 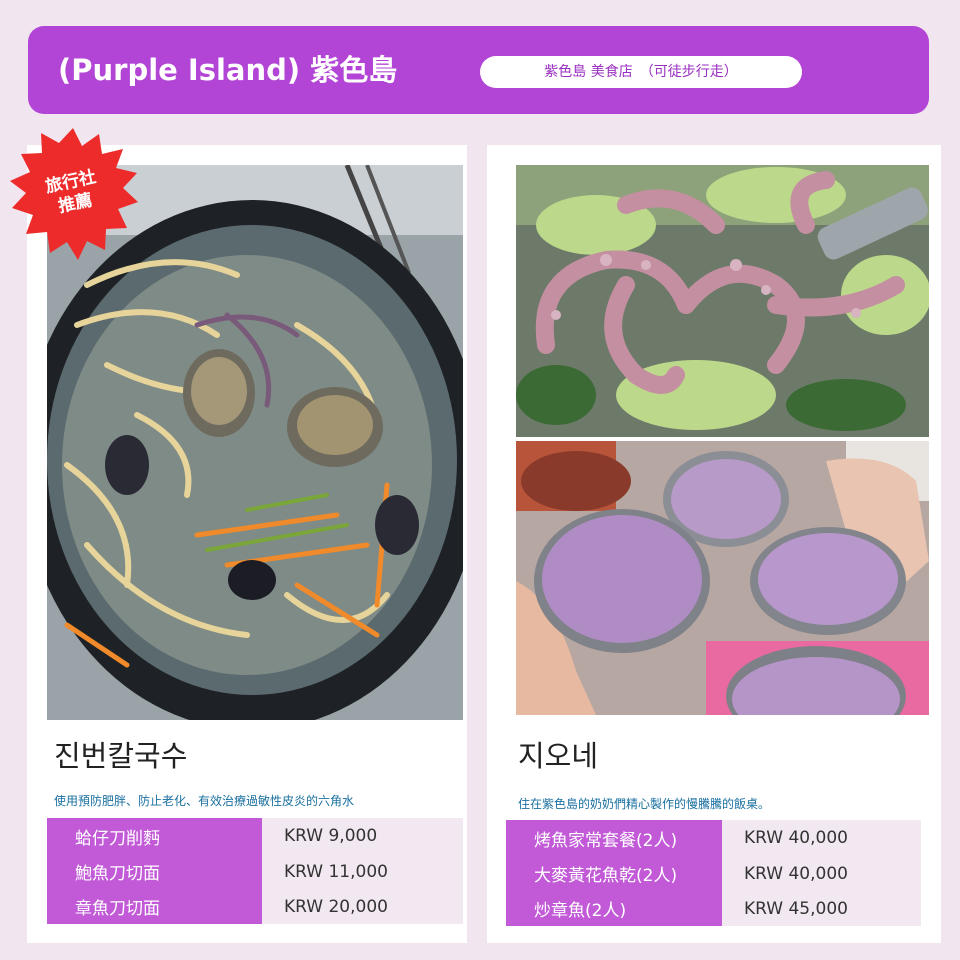 I want to click on menu-item-price: KRW 9,000, so click(x=362, y=836).